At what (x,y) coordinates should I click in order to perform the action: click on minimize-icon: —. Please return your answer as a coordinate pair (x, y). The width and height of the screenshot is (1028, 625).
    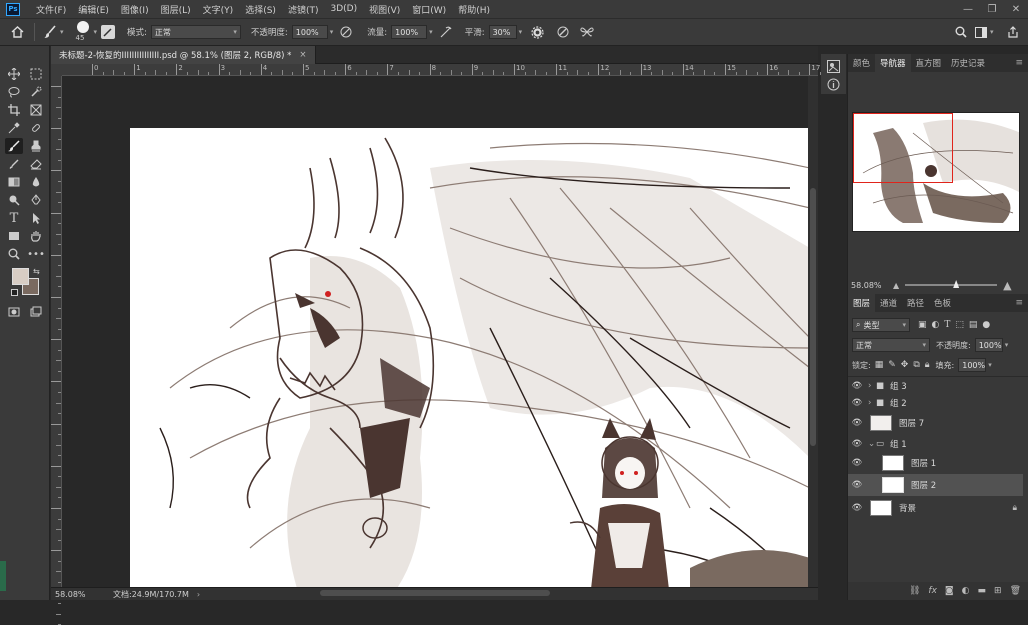
    Looking at the image, I should click on (968, 9).